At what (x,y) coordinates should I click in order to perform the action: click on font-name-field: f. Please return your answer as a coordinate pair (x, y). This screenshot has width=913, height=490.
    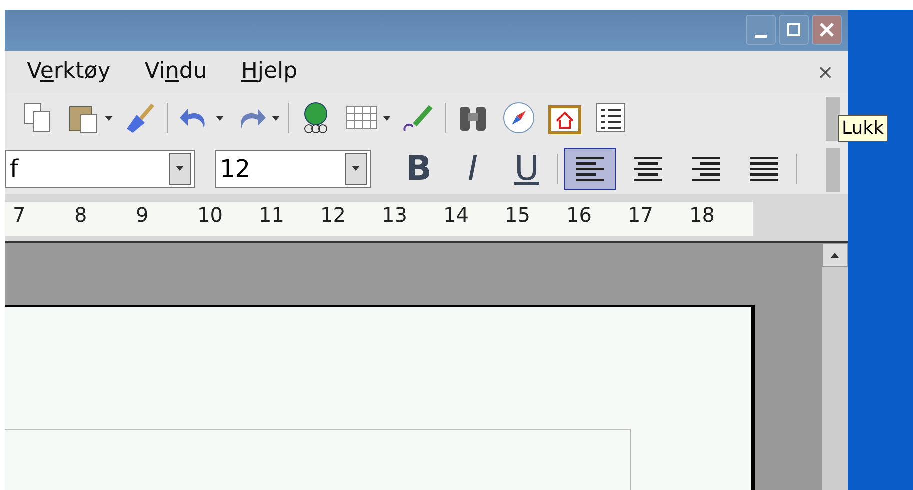
    Looking at the image, I should click on (100, 169).